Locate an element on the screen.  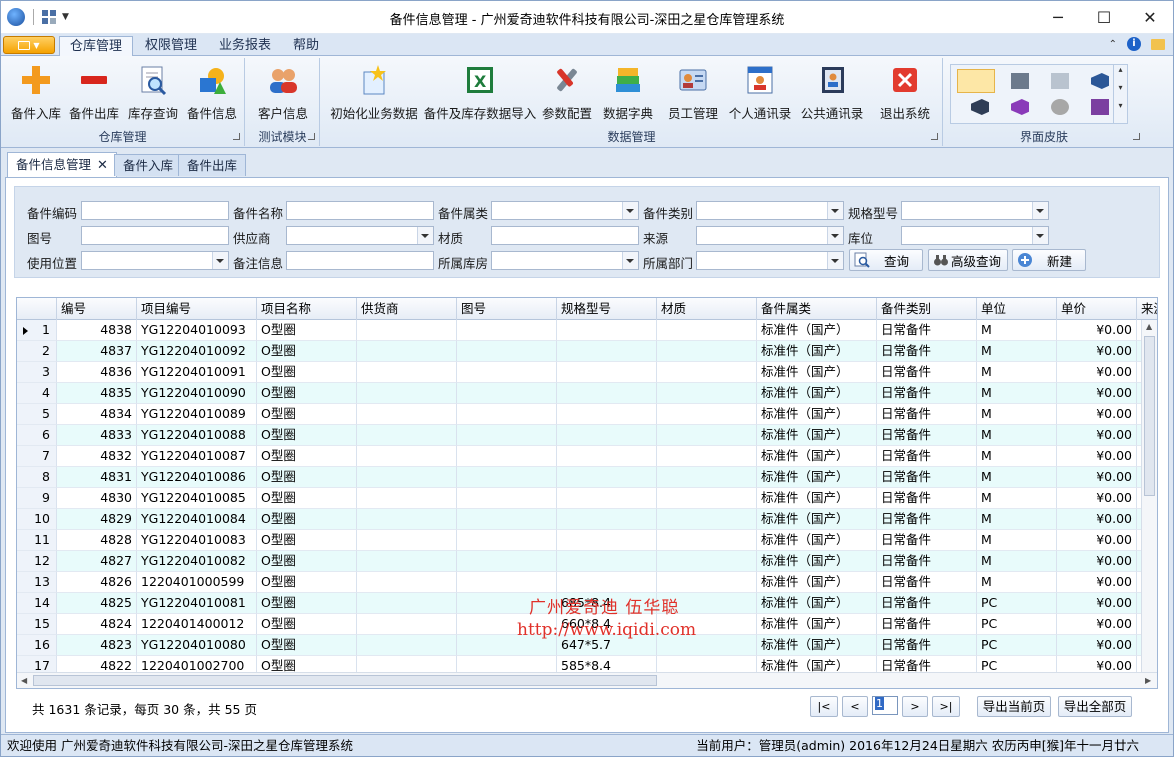
material-input is located at coordinates (565, 235).